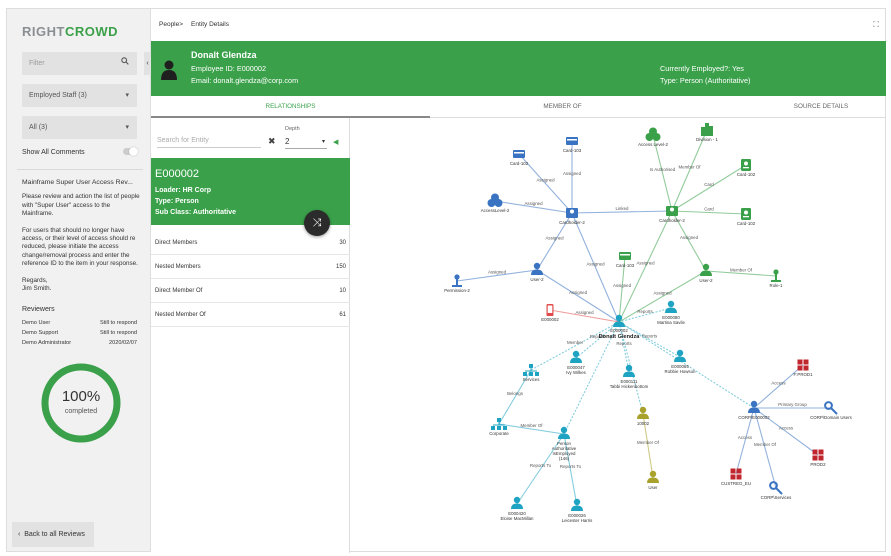 The image size is (891, 556). Describe the element at coordinates (224, 55) in the screenshot. I see `entity-name: Donalt Glendza` at that location.